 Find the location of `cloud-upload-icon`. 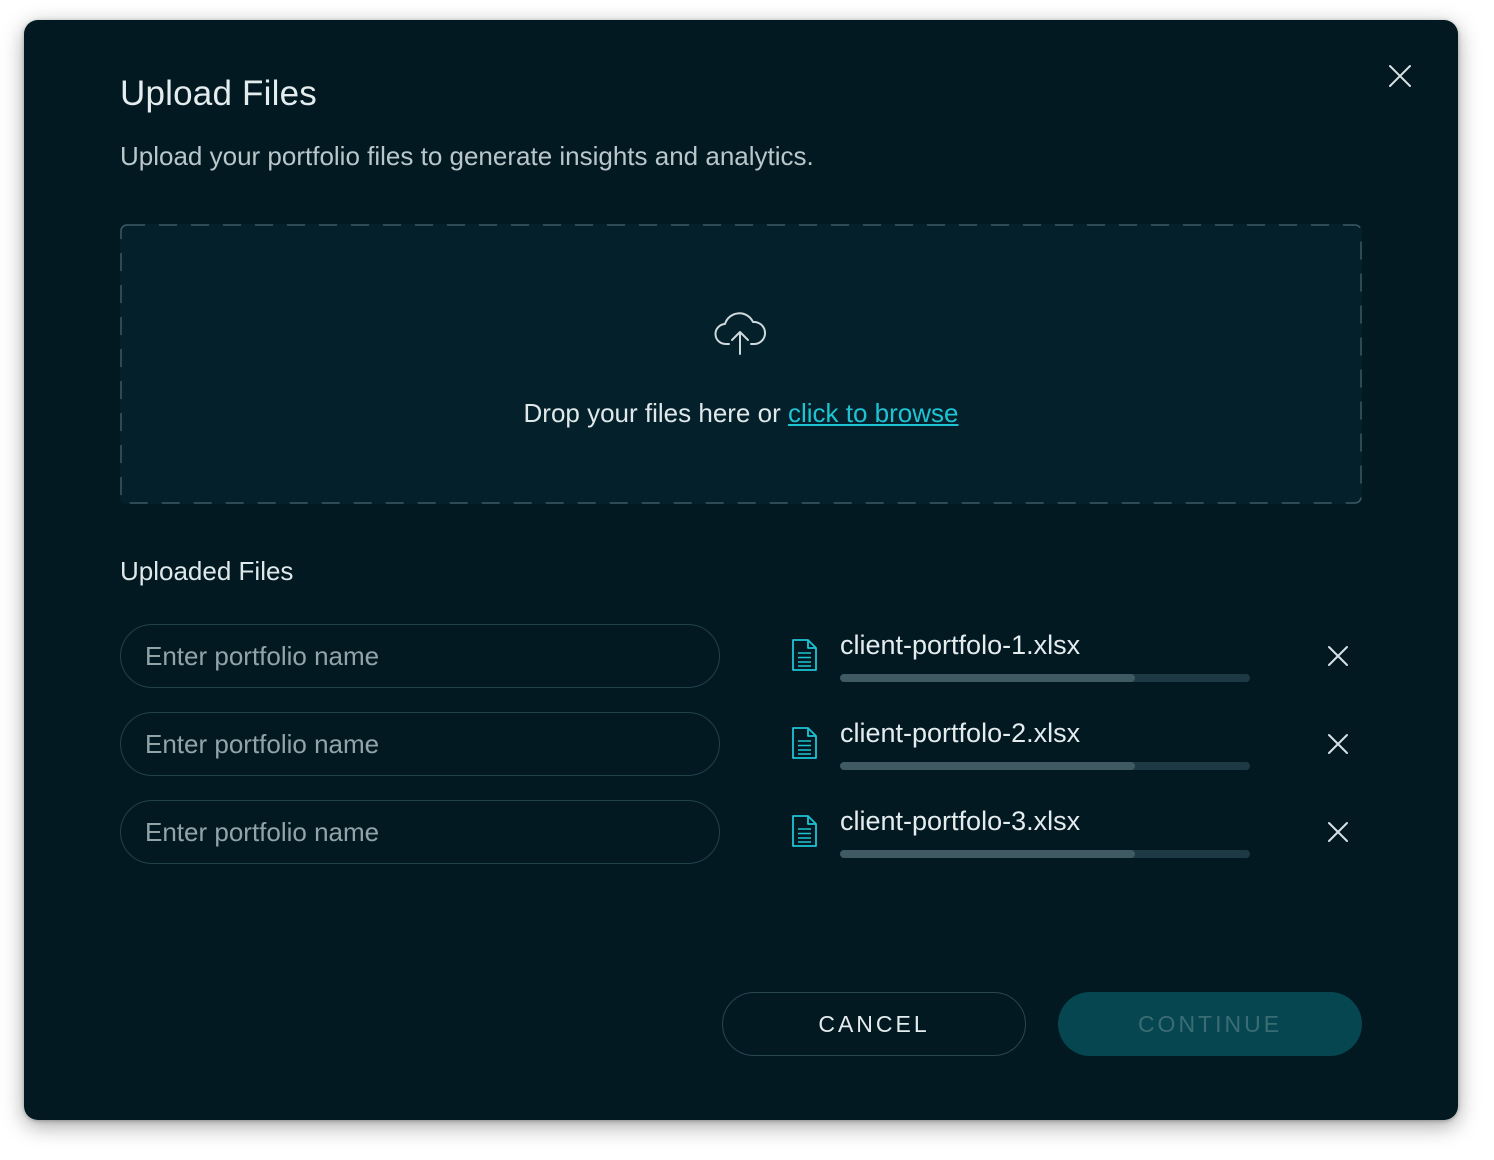

cloud-upload-icon is located at coordinates (740, 333).